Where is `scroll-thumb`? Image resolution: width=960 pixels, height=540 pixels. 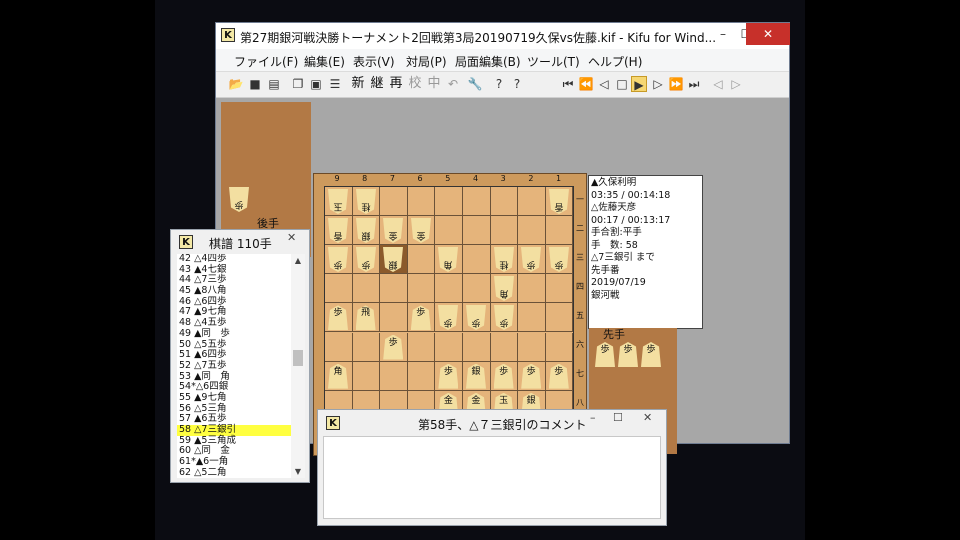 scroll-thumb is located at coordinates (298, 358).